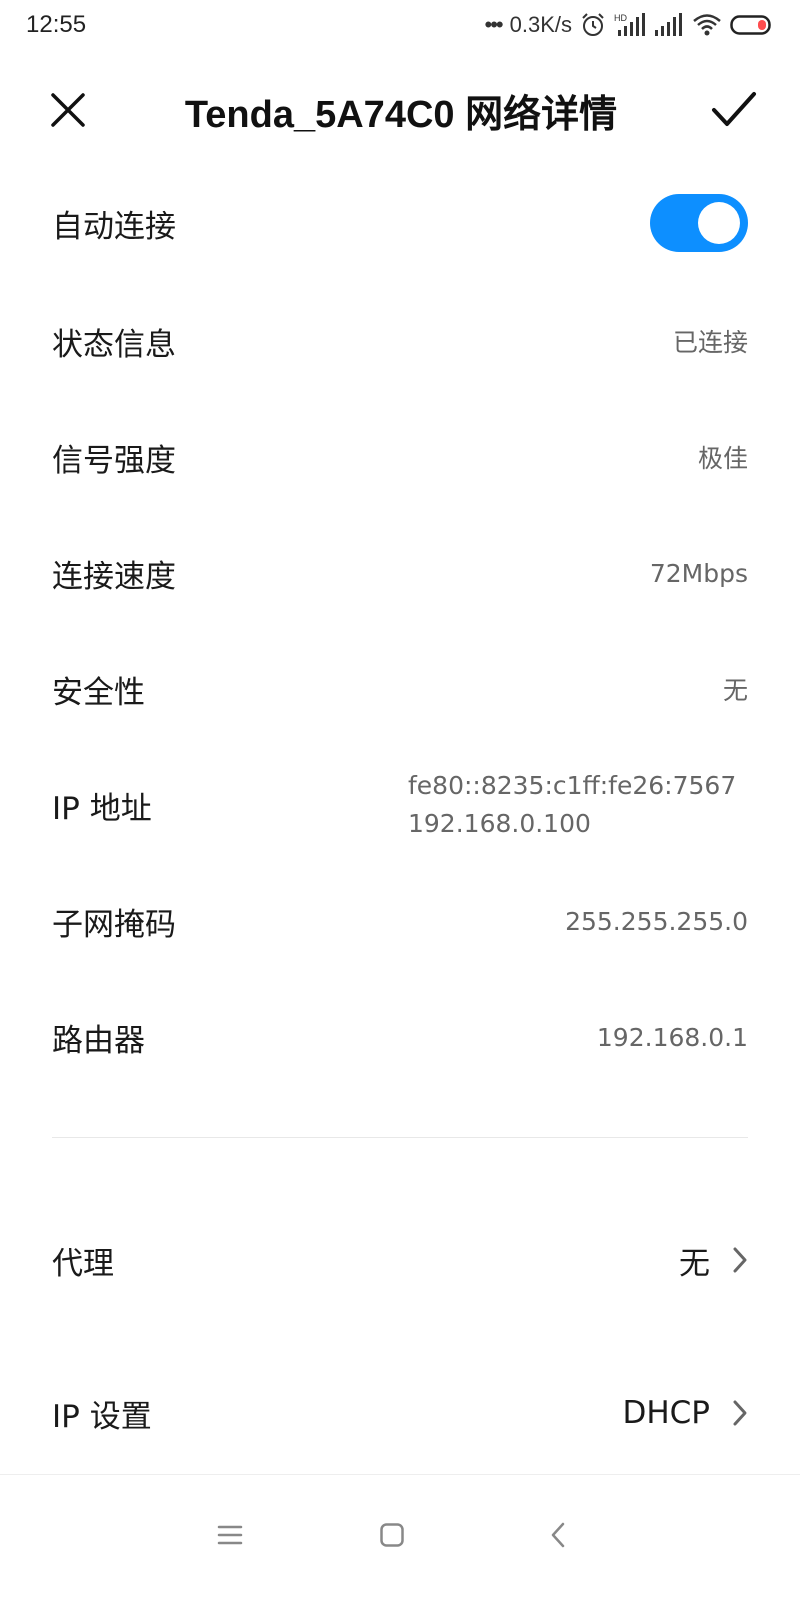 The image size is (800, 1600). Describe the element at coordinates (114, 924) in the screenshot. I see `subnet-label: 子网掩码` at that location.